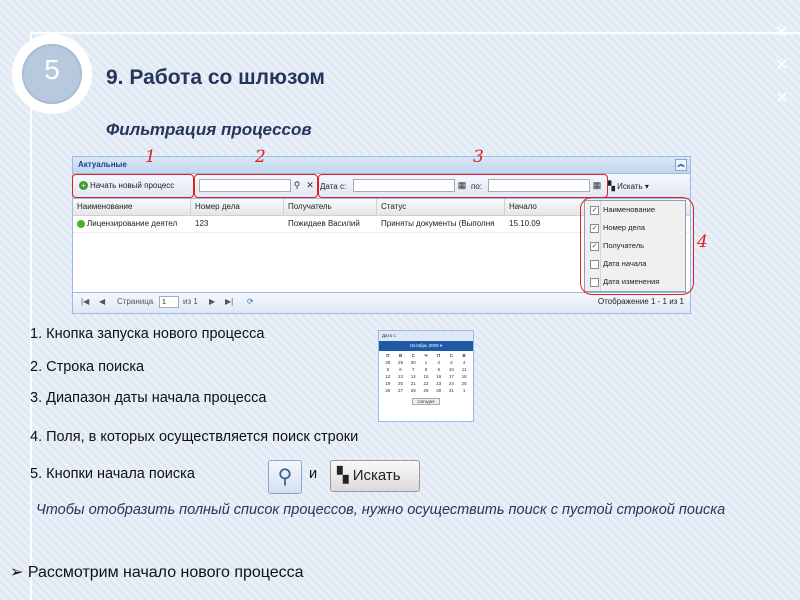 This screenshot has width=800, height=600. I want to click on calendar-day: 19, so click(388, 384).